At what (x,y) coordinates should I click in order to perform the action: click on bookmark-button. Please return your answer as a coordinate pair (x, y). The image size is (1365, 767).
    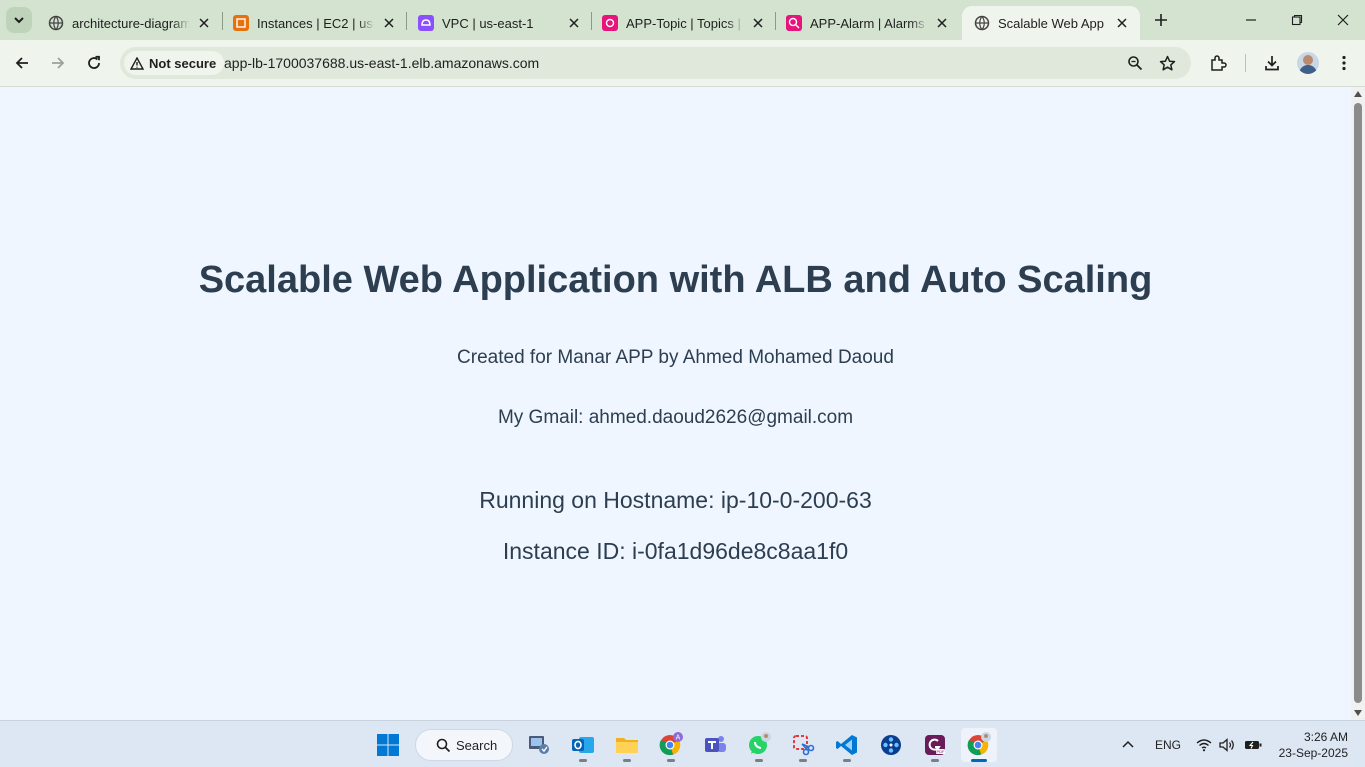
    Looking at the image, I should click on (1167, 63).